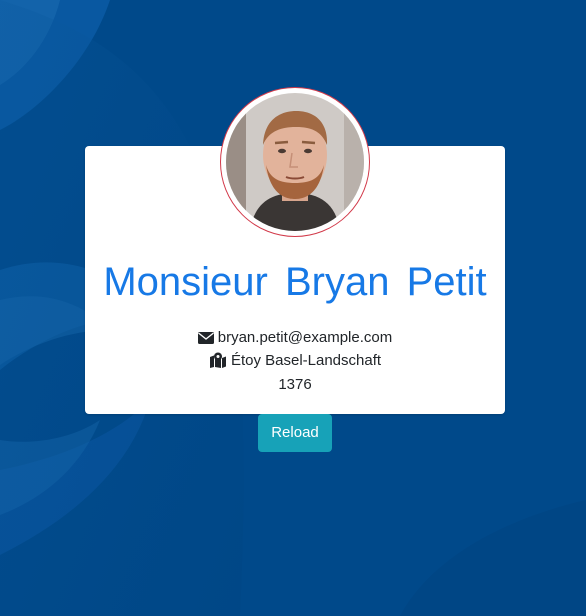 The width and height of the screenshot is (586, 616). What do you see at coordinates (218, 363) in the screenshot?
I see `map-marked-icon` at bounding box center [218, 363].